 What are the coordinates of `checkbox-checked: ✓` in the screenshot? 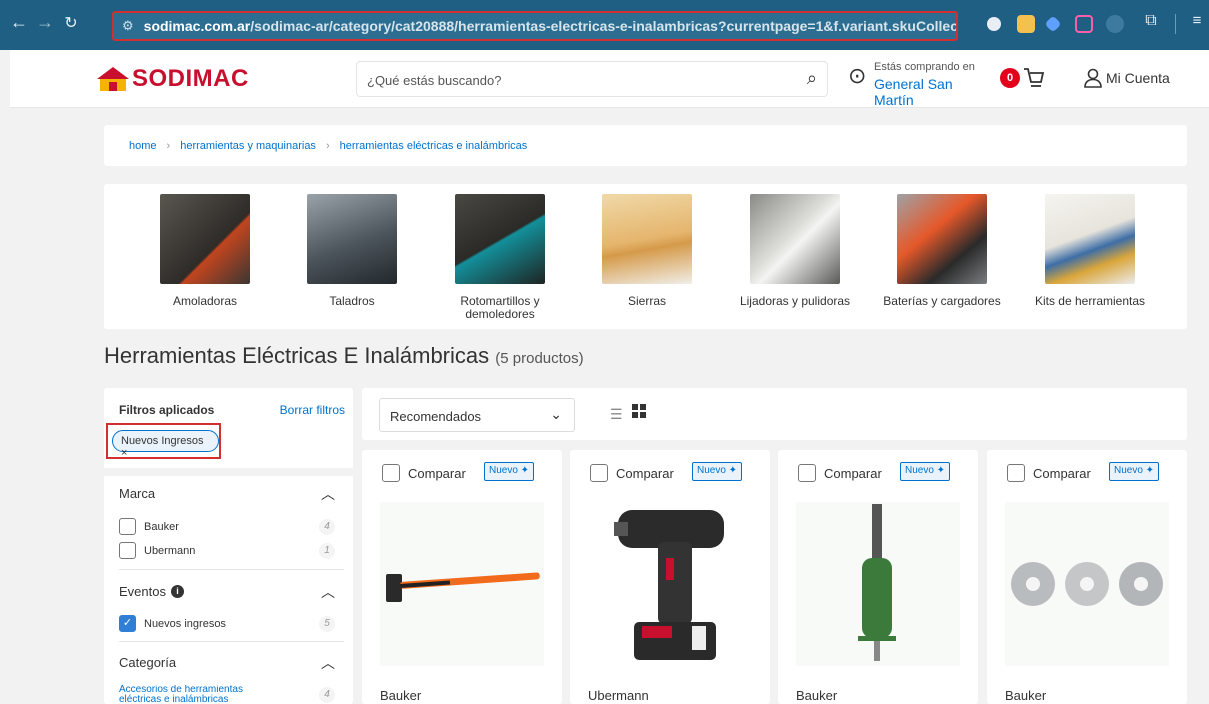 It's located at (127, 623).